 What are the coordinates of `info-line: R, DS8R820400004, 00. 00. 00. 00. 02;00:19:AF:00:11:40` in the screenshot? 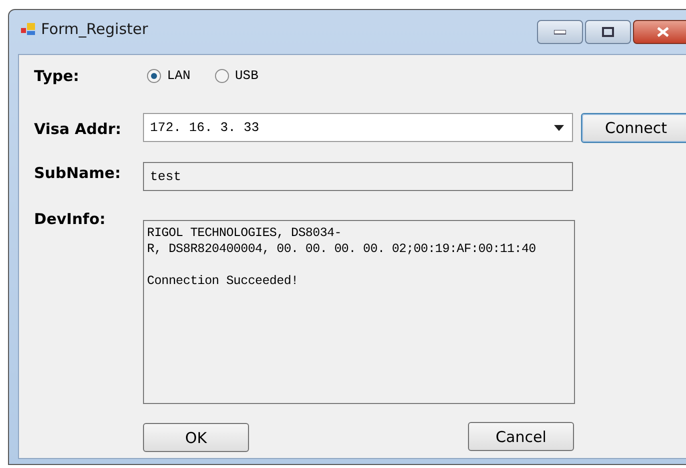 It's located at (342, 249).